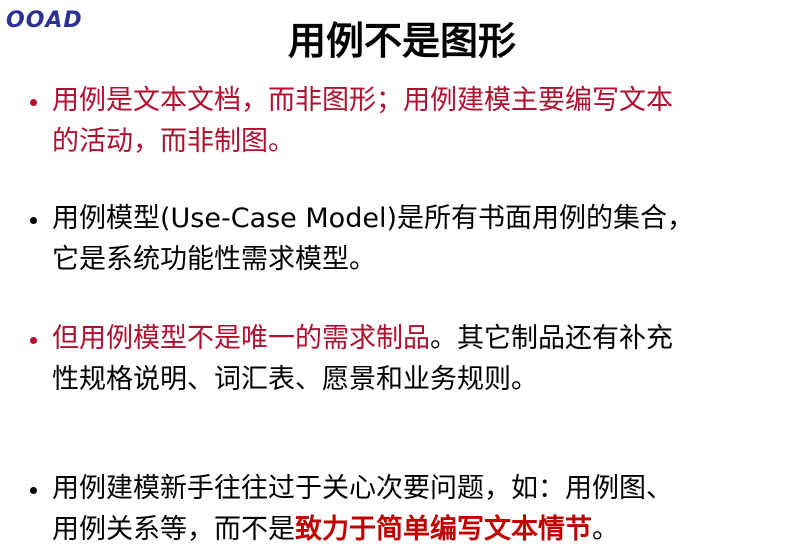 Image resolution: width=804 pixels, height=553 pixels. Describe the element at coordinates (551, 338) in the screenshot. I see `bullet-line-1-black: 。其它制品还有补充` at that location.